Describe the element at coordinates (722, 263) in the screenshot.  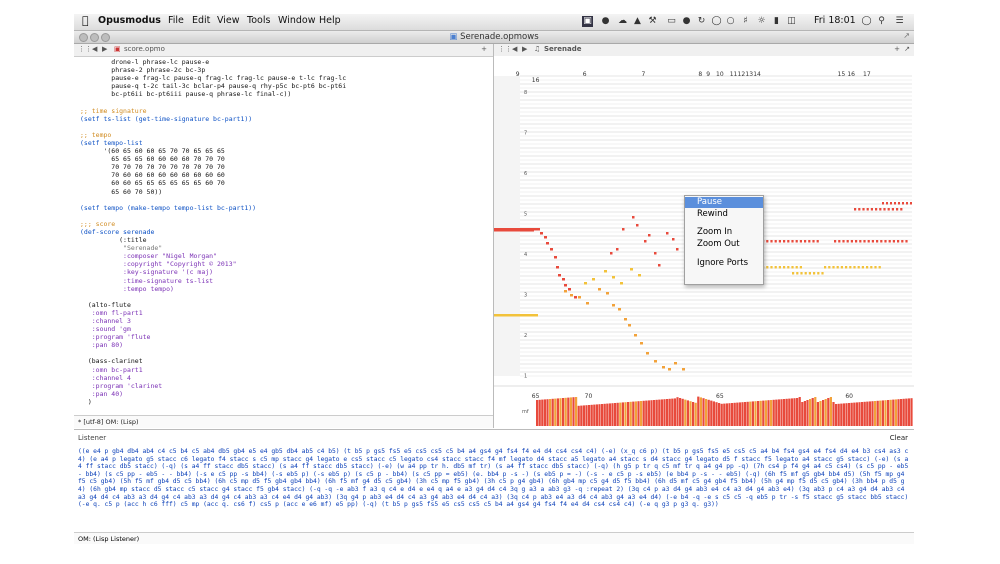
I see `menu-item-ignore-ports: Ignore Ports` at that location.